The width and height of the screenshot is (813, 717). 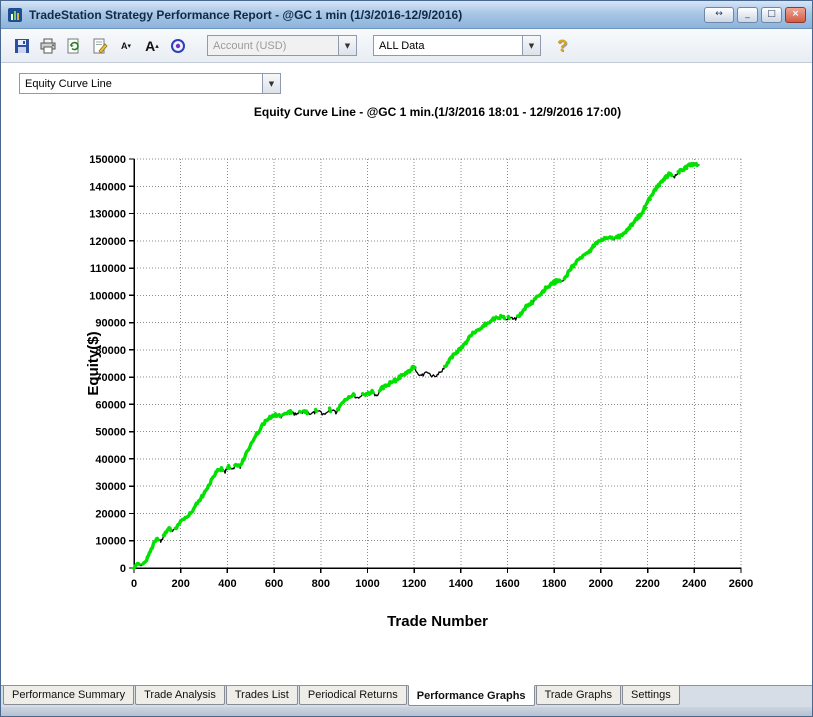 What do you see at coordinates (110, 460) in the screenshot?
I see `svg-text: 40000` at bounding box center [110, 460].